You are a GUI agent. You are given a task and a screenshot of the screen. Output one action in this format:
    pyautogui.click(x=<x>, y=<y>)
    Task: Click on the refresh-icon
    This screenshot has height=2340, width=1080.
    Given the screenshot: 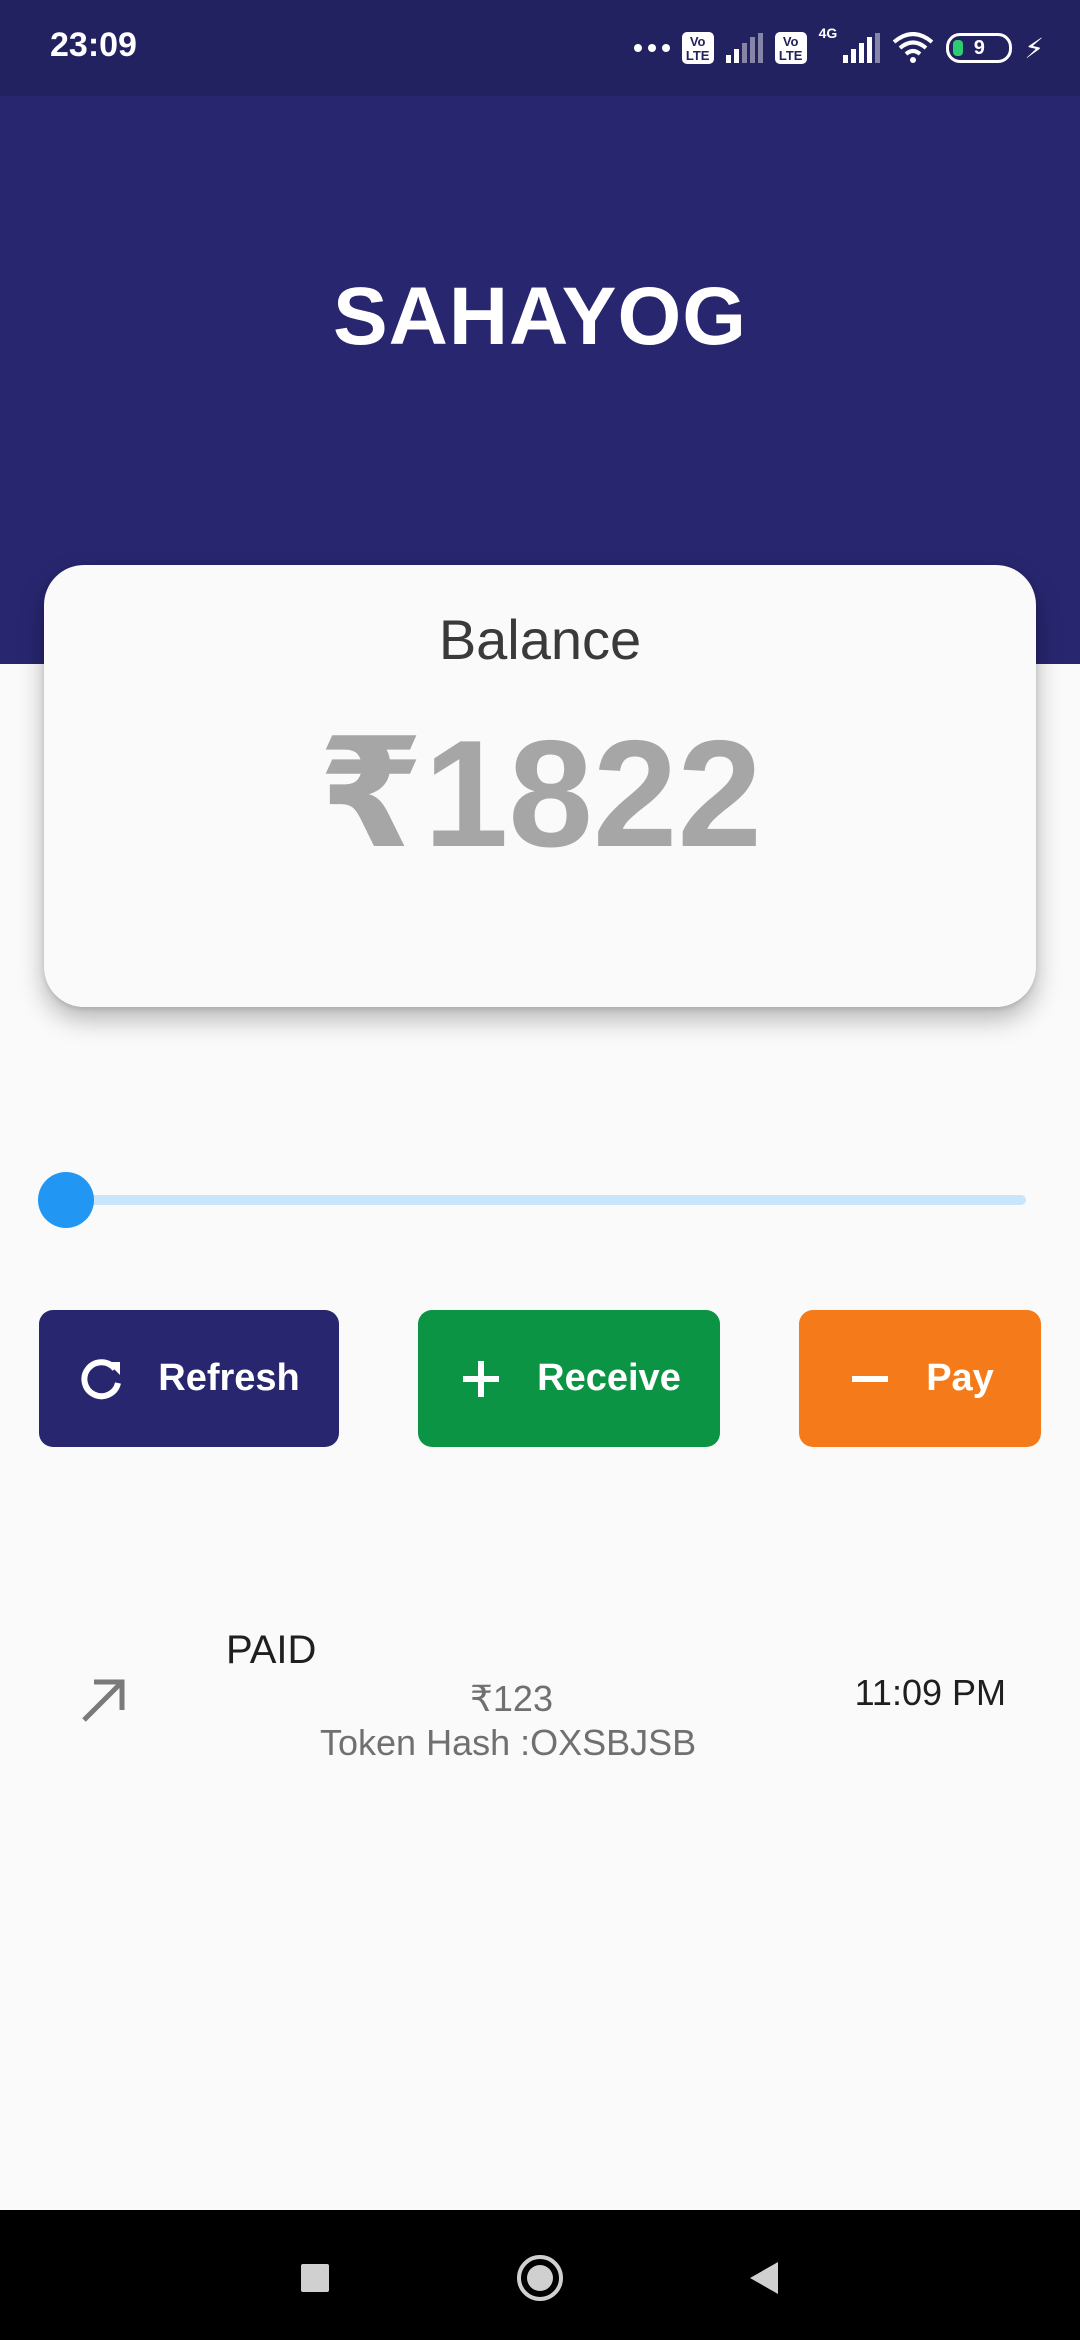 What is the action you would take?
    pyautogui.click(x=102, y=1379)
    